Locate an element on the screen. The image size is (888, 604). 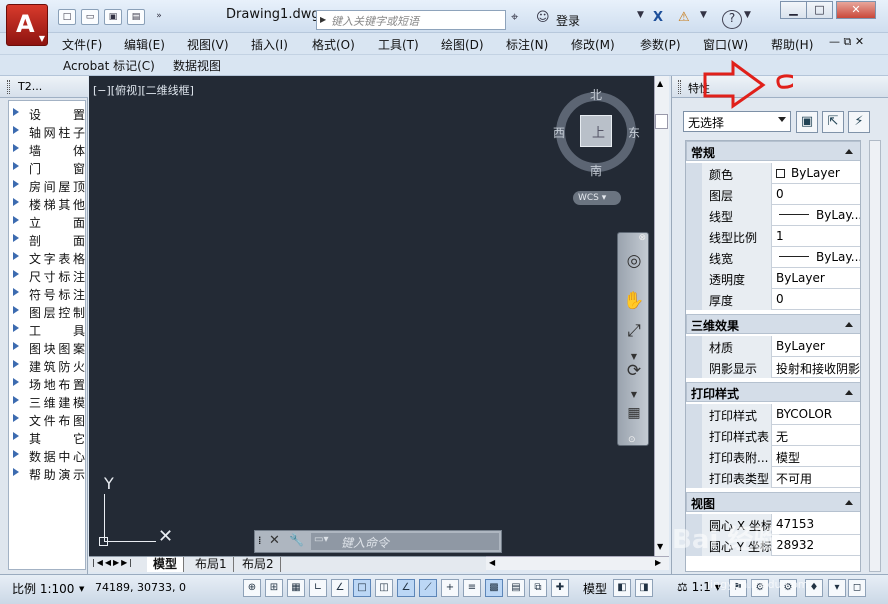
property-row: 打印样式表无 is located at coordinates (781, 435).